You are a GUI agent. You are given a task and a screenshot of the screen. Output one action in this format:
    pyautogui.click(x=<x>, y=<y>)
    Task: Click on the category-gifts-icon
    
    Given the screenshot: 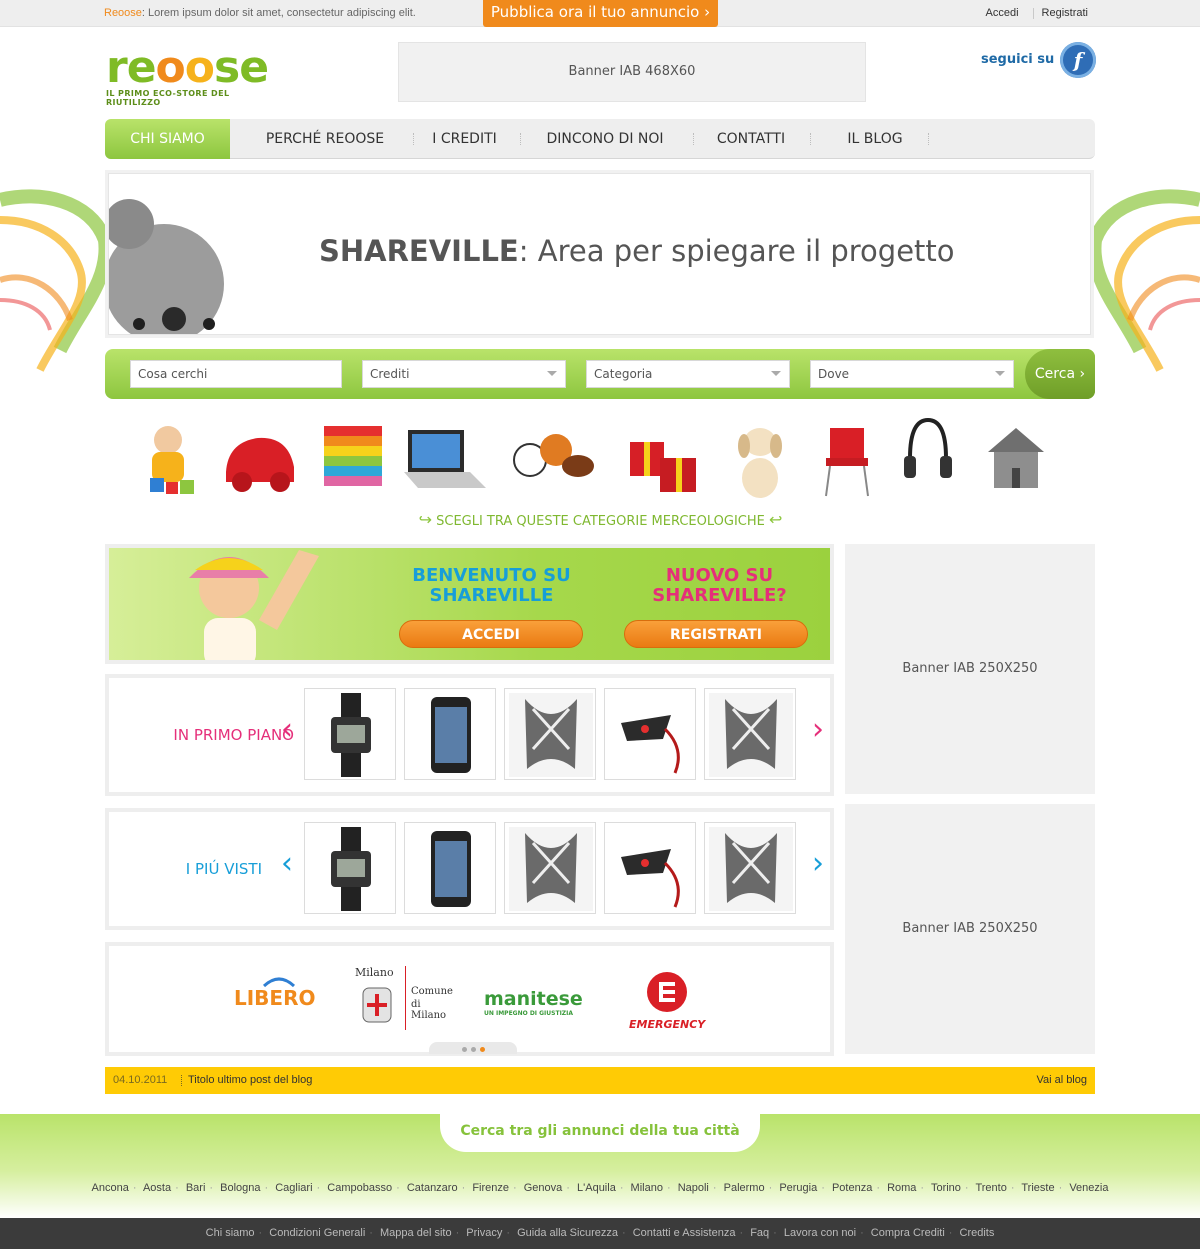 What is the action you would take?
    pyautogui.click(x=664, y=456)
    